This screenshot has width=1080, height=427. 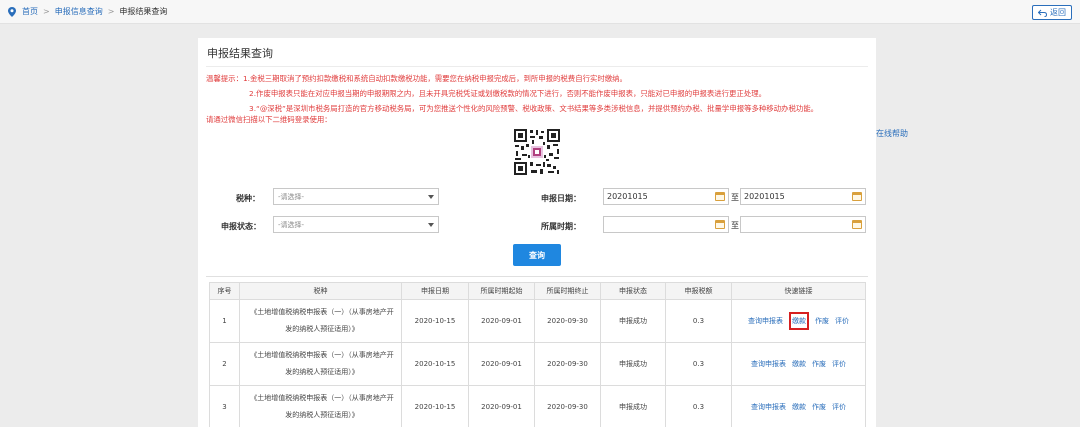 What do you see at coordinates (1058, 12) in the screenshot?
I see `back-button-label: 返回` at bounding box center [1058, 12].